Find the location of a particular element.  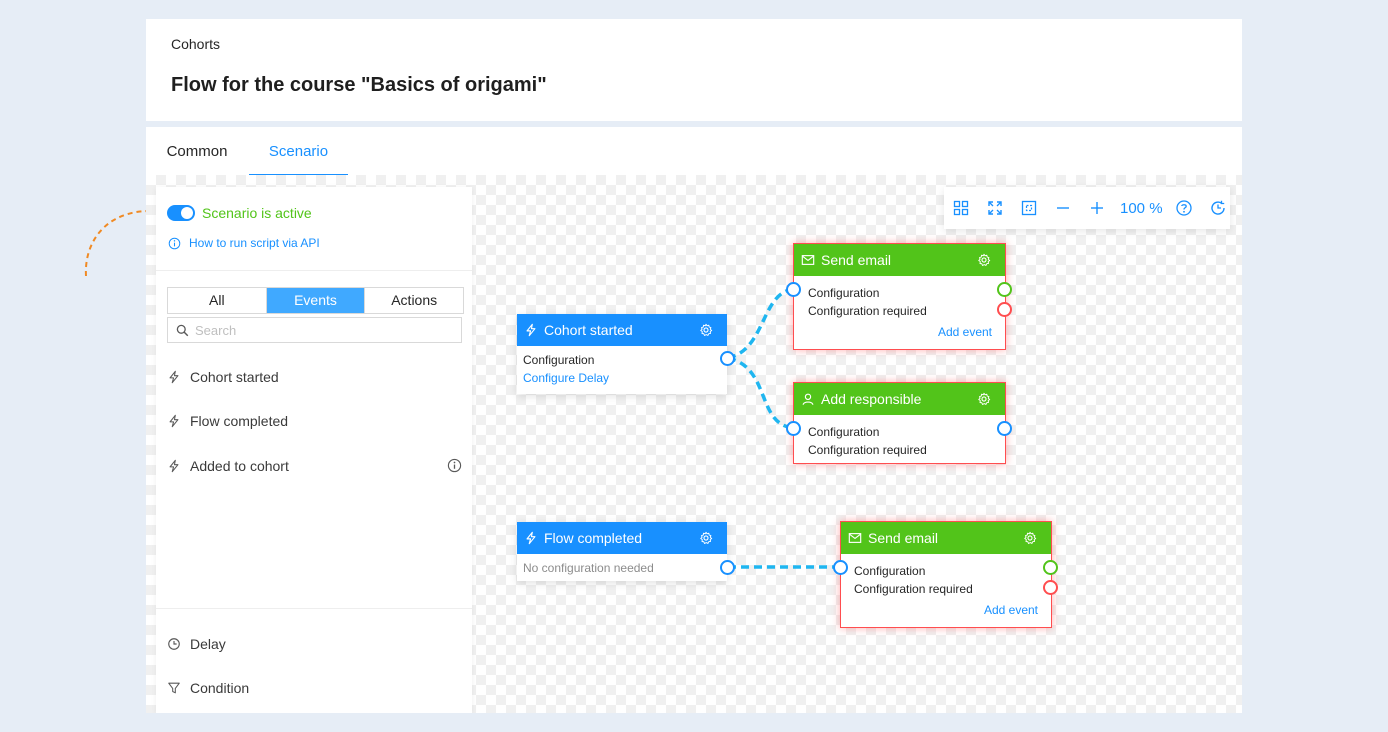

zoom-in-icon is located at coordinates (1097, 208).